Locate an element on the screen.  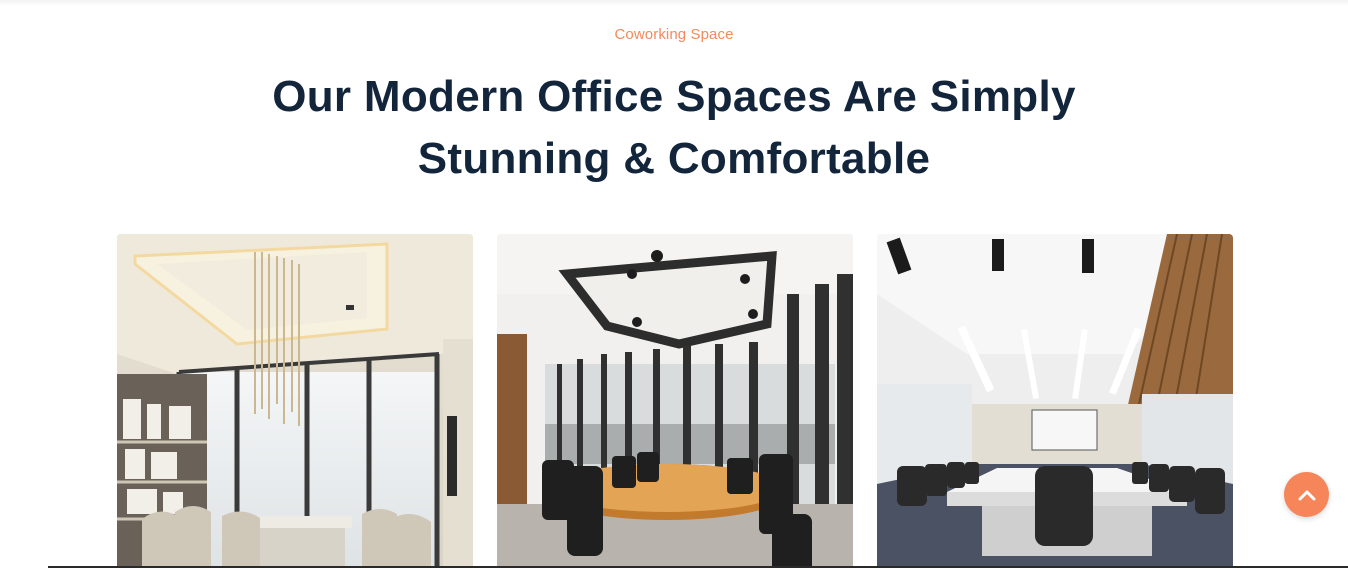
scroll-to-top-button is located at coordinates (1306, 494).